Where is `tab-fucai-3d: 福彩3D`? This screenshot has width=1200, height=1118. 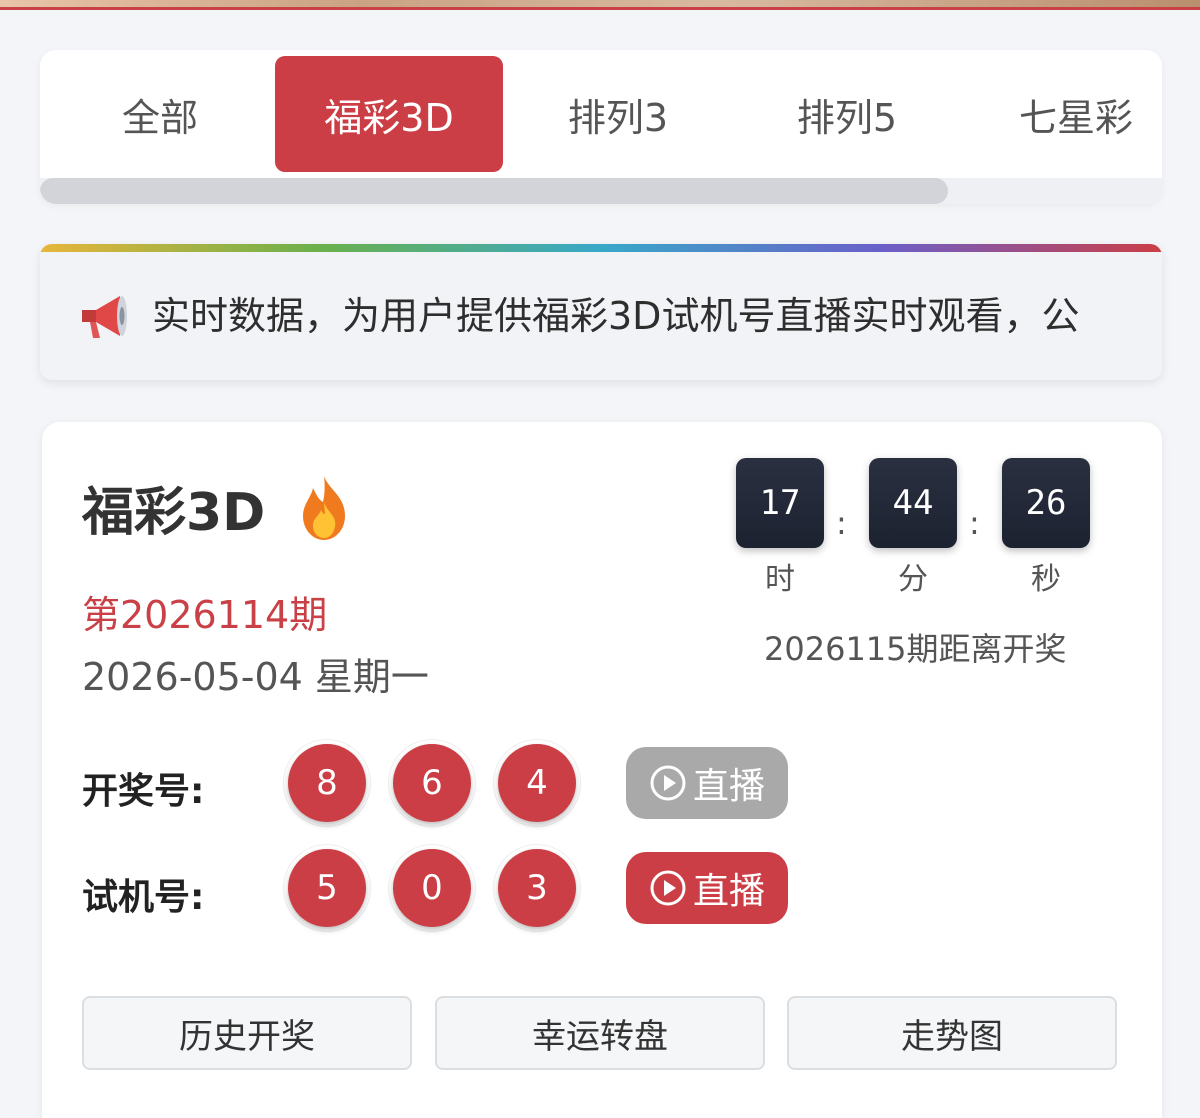 tab-fucai-3d: 福彩3D is located at coordinates (389, 114).